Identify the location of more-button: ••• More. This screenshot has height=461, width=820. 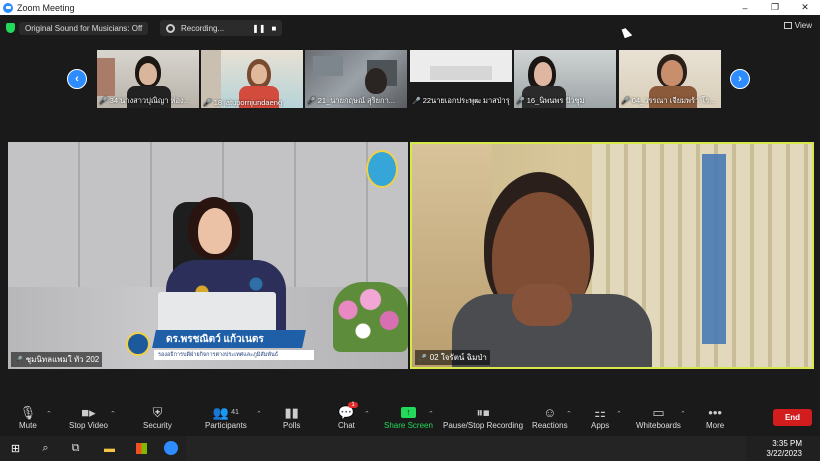
(715, 417).